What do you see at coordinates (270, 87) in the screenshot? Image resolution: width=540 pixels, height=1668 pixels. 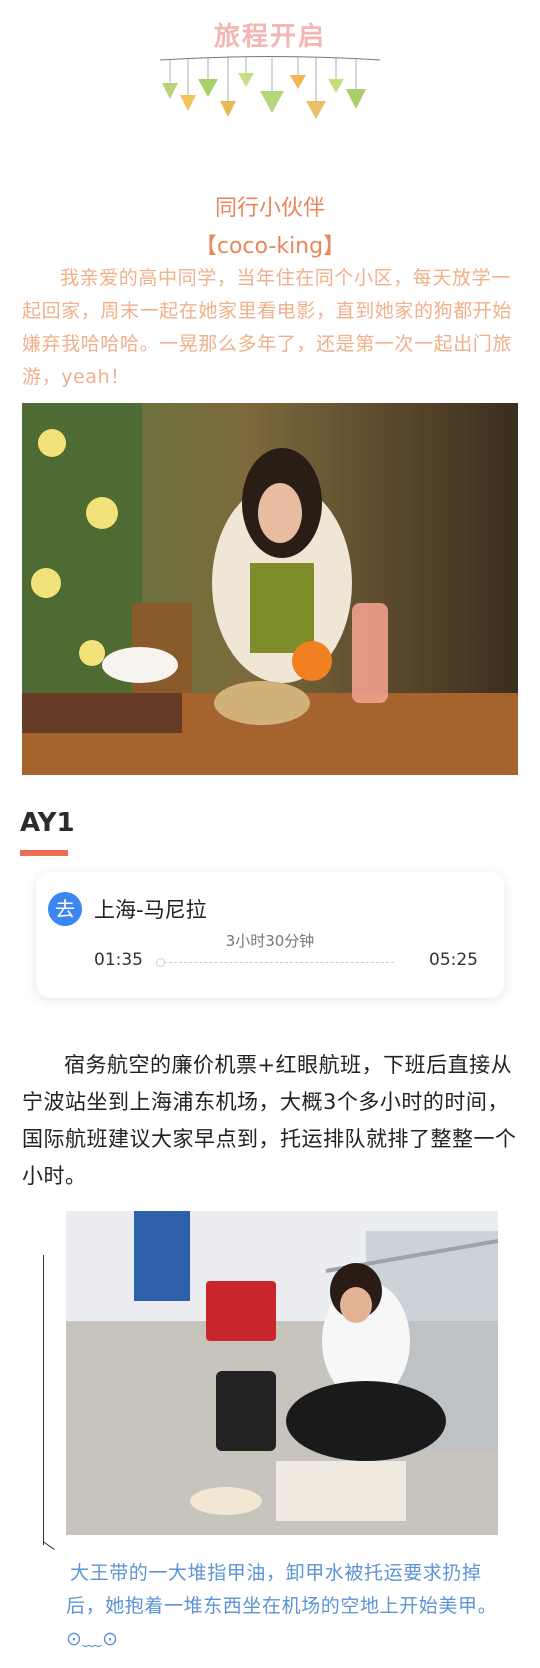 I see `hanging-zongzi-garland-icon` at bounding box center [270, 87].